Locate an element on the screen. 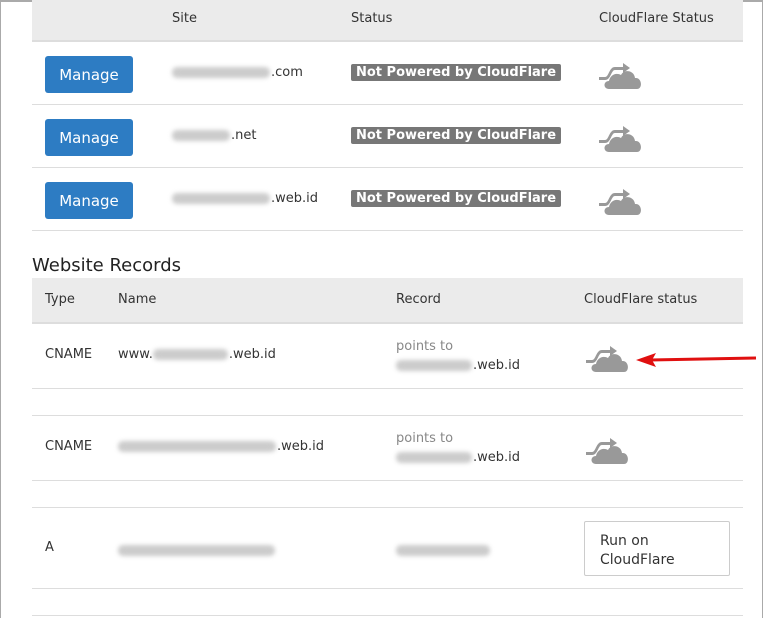 Image resolution: width=766 pixels, height=618 pixels. site-suffix: .com is located at coordinates (287, 72).